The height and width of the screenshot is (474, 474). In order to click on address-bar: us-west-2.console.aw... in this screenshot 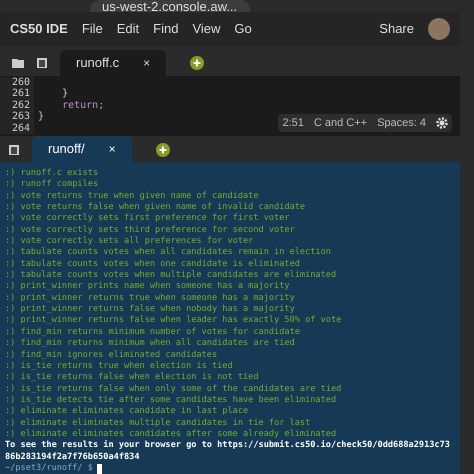, I will do `click(170, 6)`.